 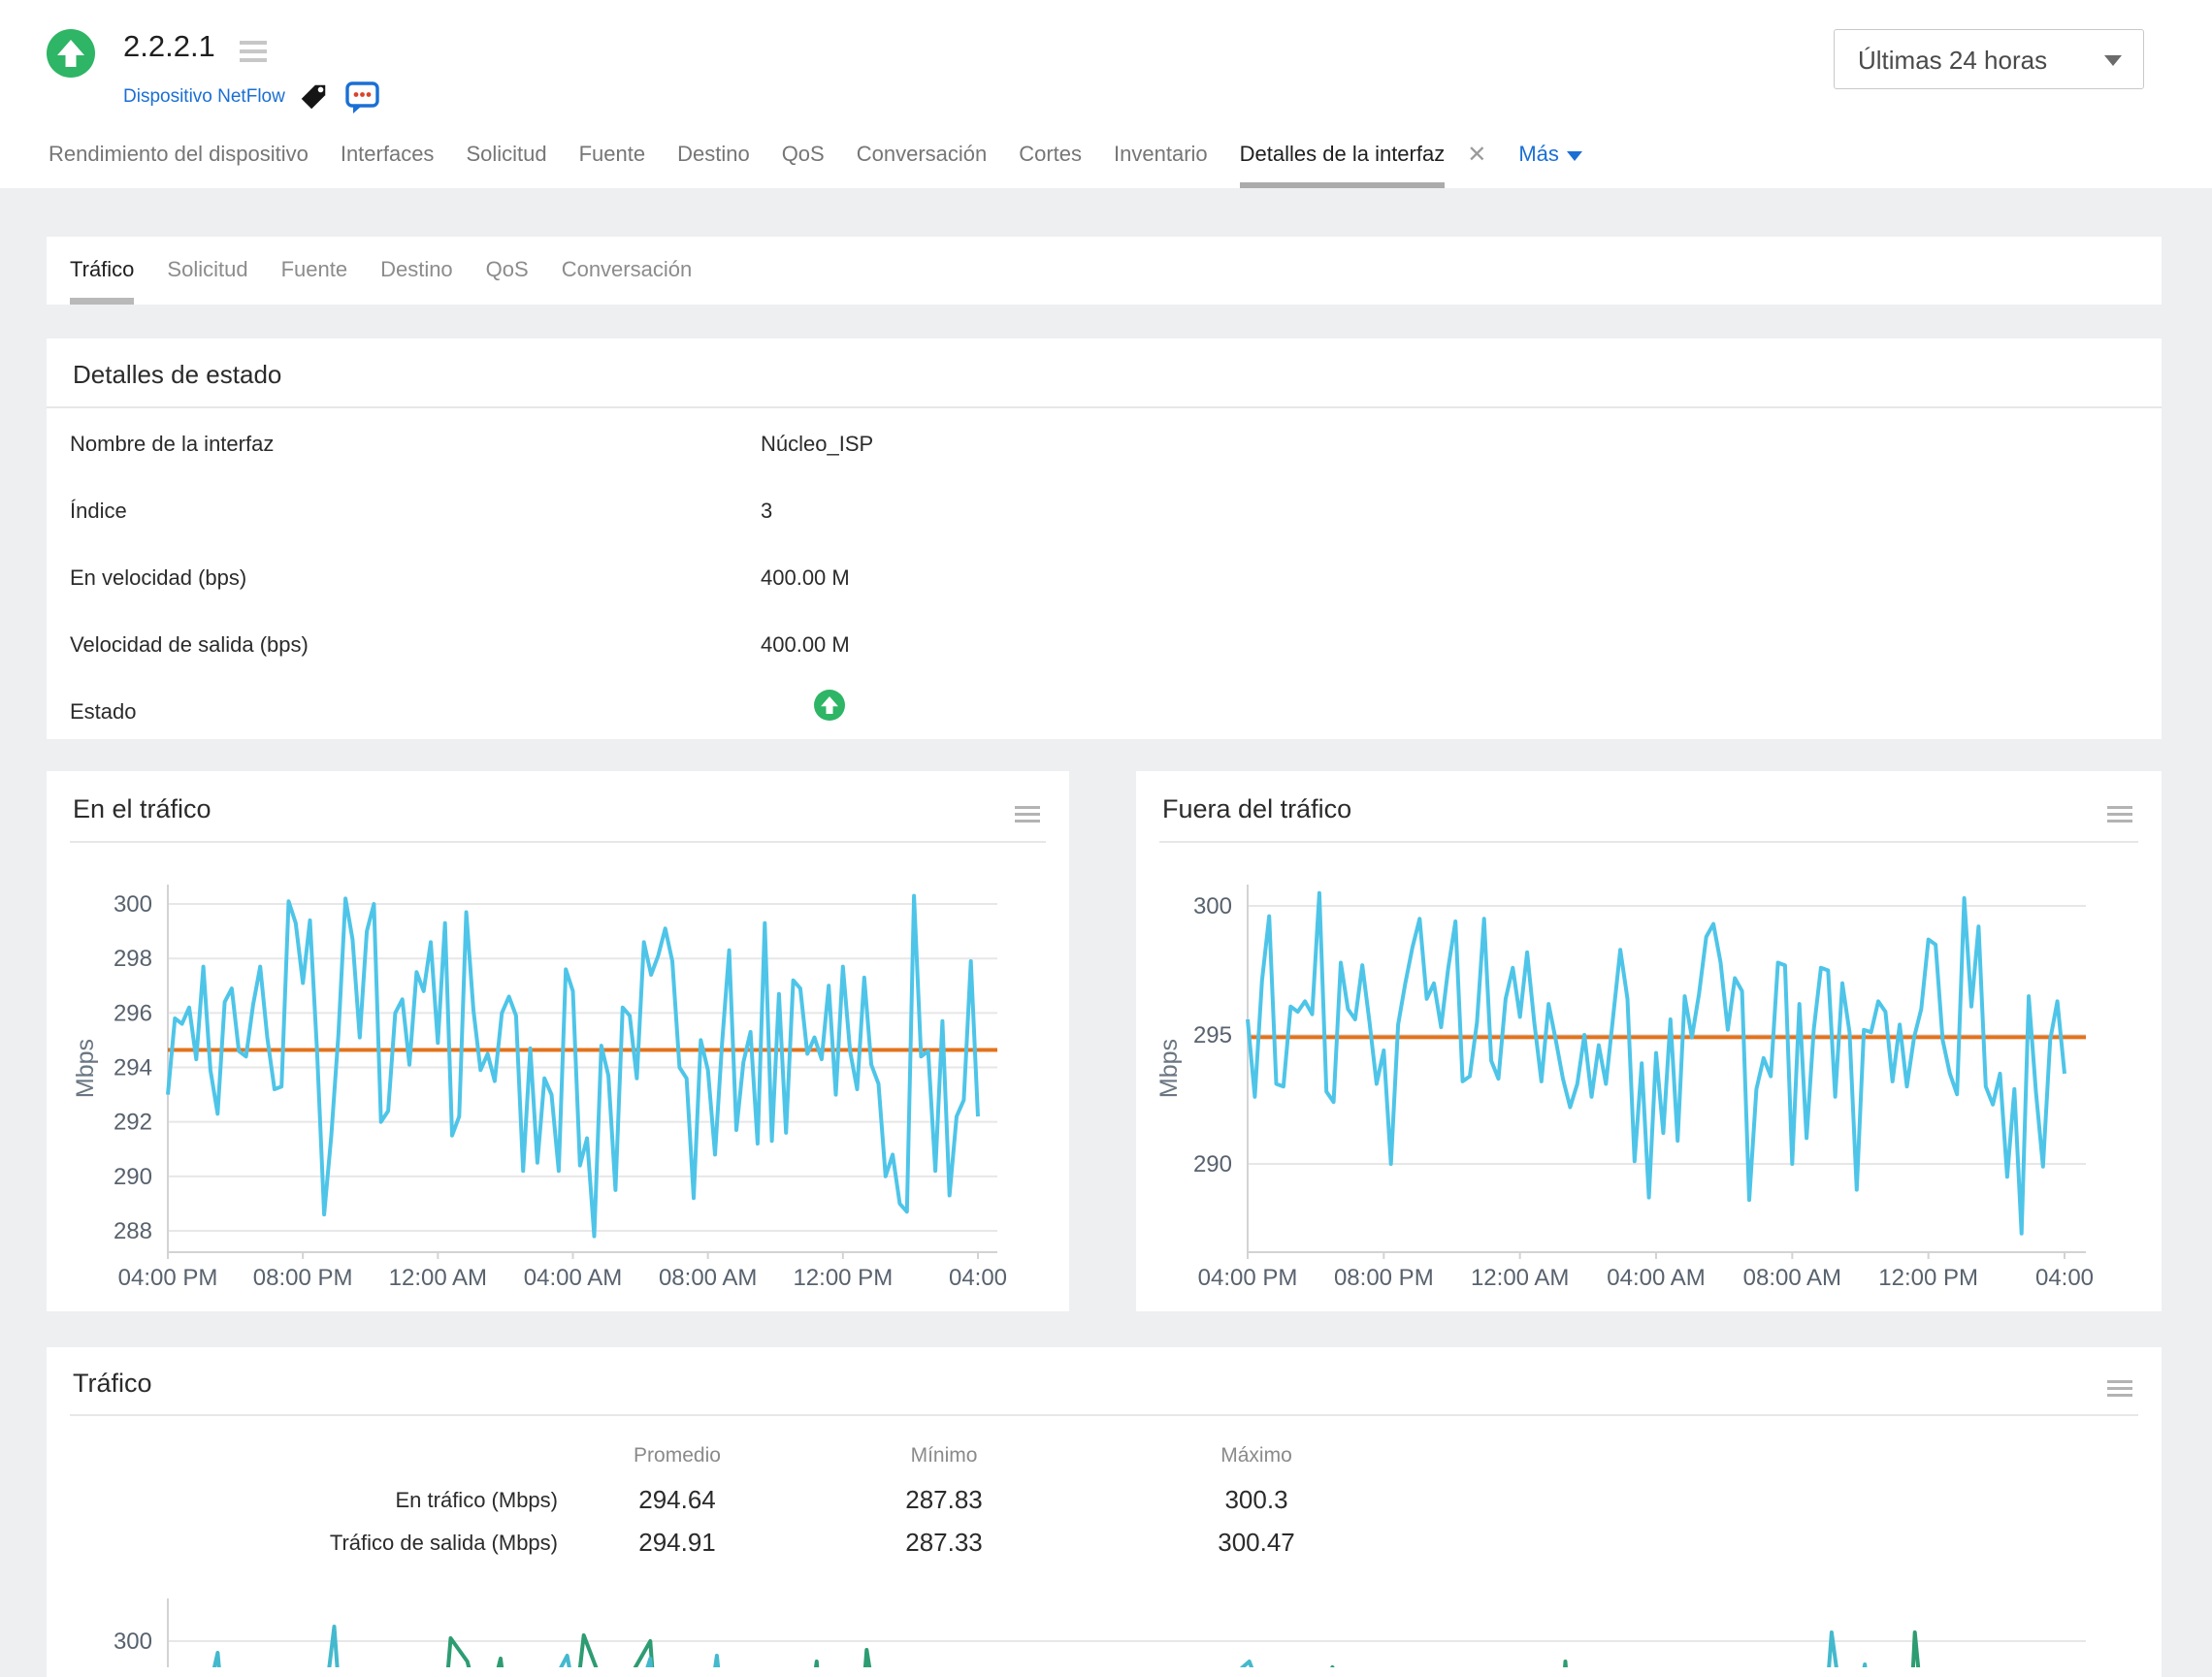 I want to click on tab-destino: Destino, so click(x=713, y=165).